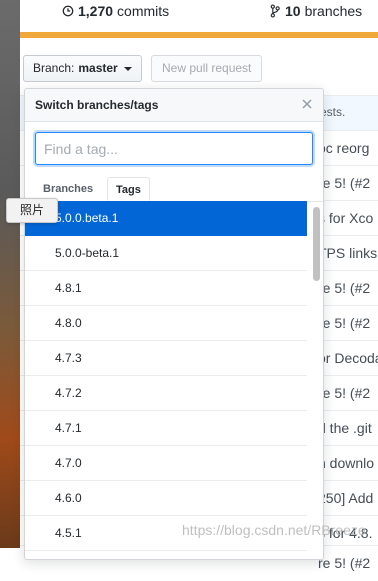 The width and height of the screenshot is (378, 581). What do you see at coordinates (166, 393) in the screenshot?
I see `tag-item: 4.7.2` at bounding box center [166, 393].